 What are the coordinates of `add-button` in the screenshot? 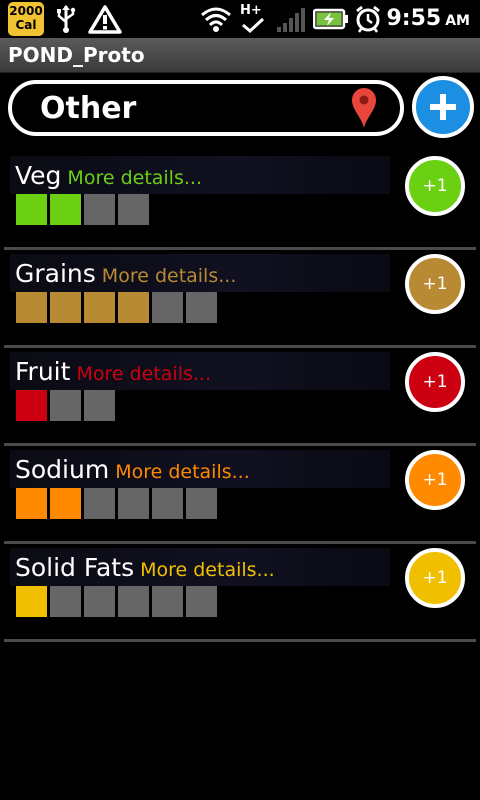 It's located at (443, 107).